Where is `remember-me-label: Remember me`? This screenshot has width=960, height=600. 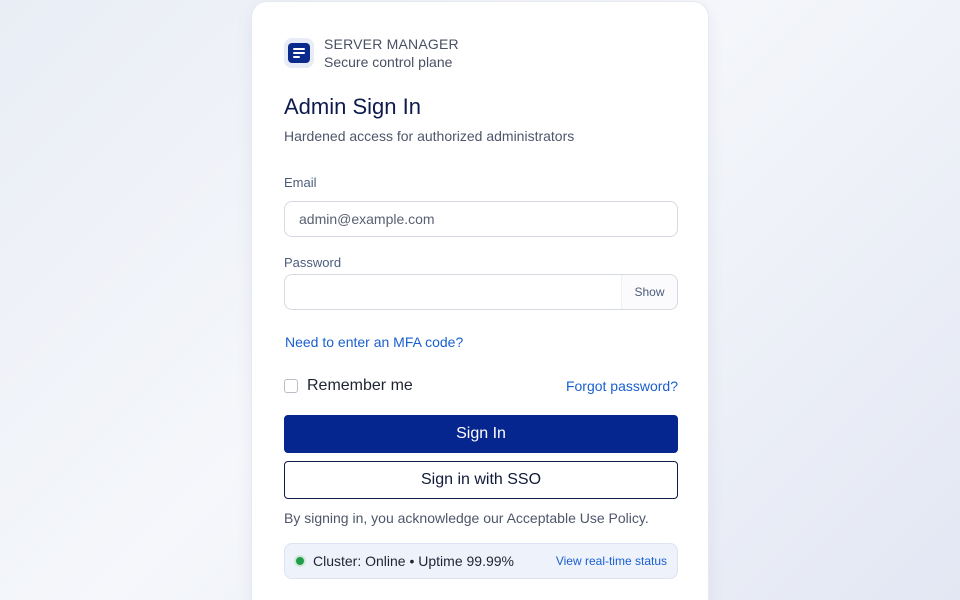 remember-me-label: Remember me is located at coordinates (360, 386).